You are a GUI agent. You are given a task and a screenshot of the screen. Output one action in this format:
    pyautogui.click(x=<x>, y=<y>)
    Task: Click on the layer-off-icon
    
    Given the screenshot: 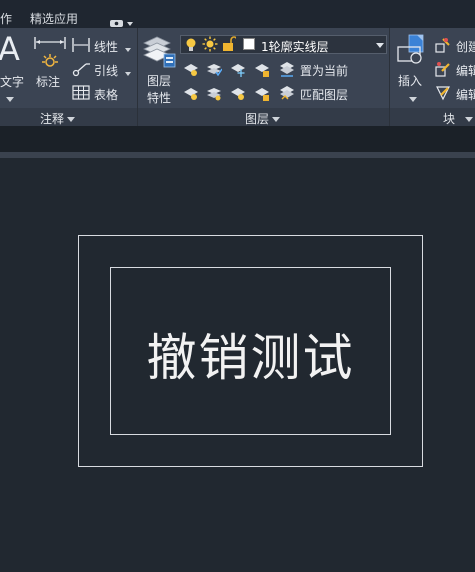 What is the action you would take?
    pyautogui.click(x=191, y=71)
    